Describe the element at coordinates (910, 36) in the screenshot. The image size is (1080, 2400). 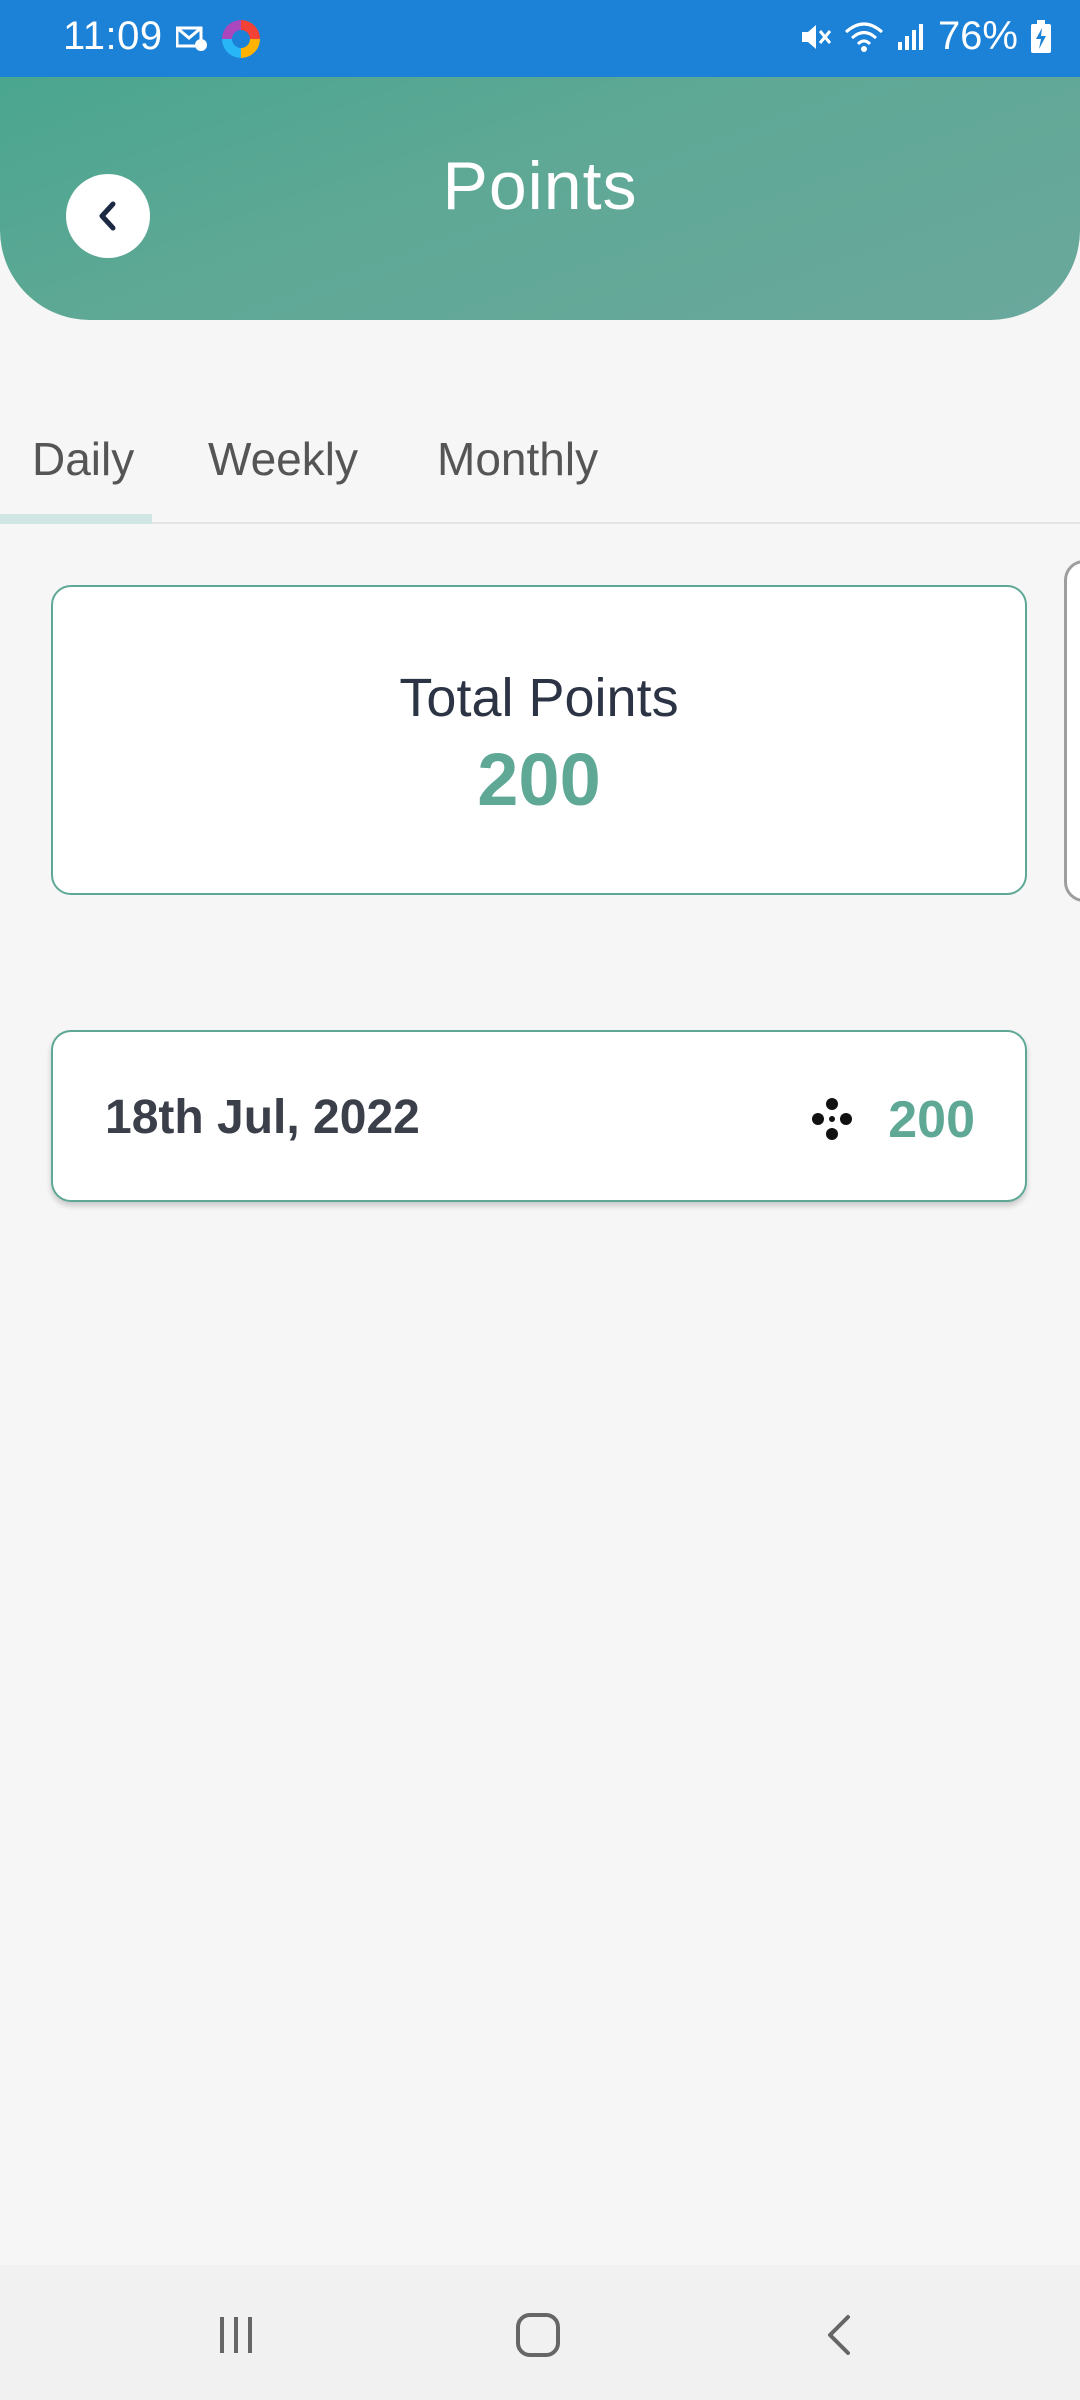
I see `signal-icon` at that location.